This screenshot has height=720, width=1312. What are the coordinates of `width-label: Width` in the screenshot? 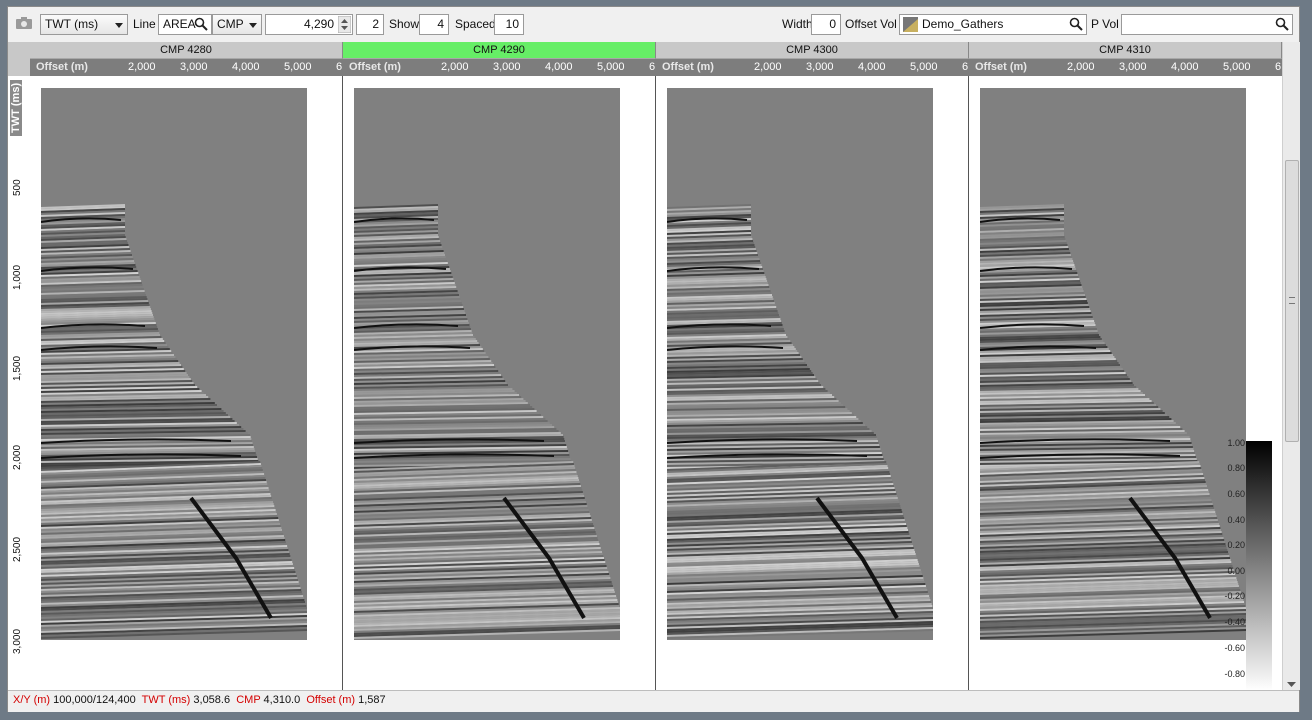 It's located at (797, 24).